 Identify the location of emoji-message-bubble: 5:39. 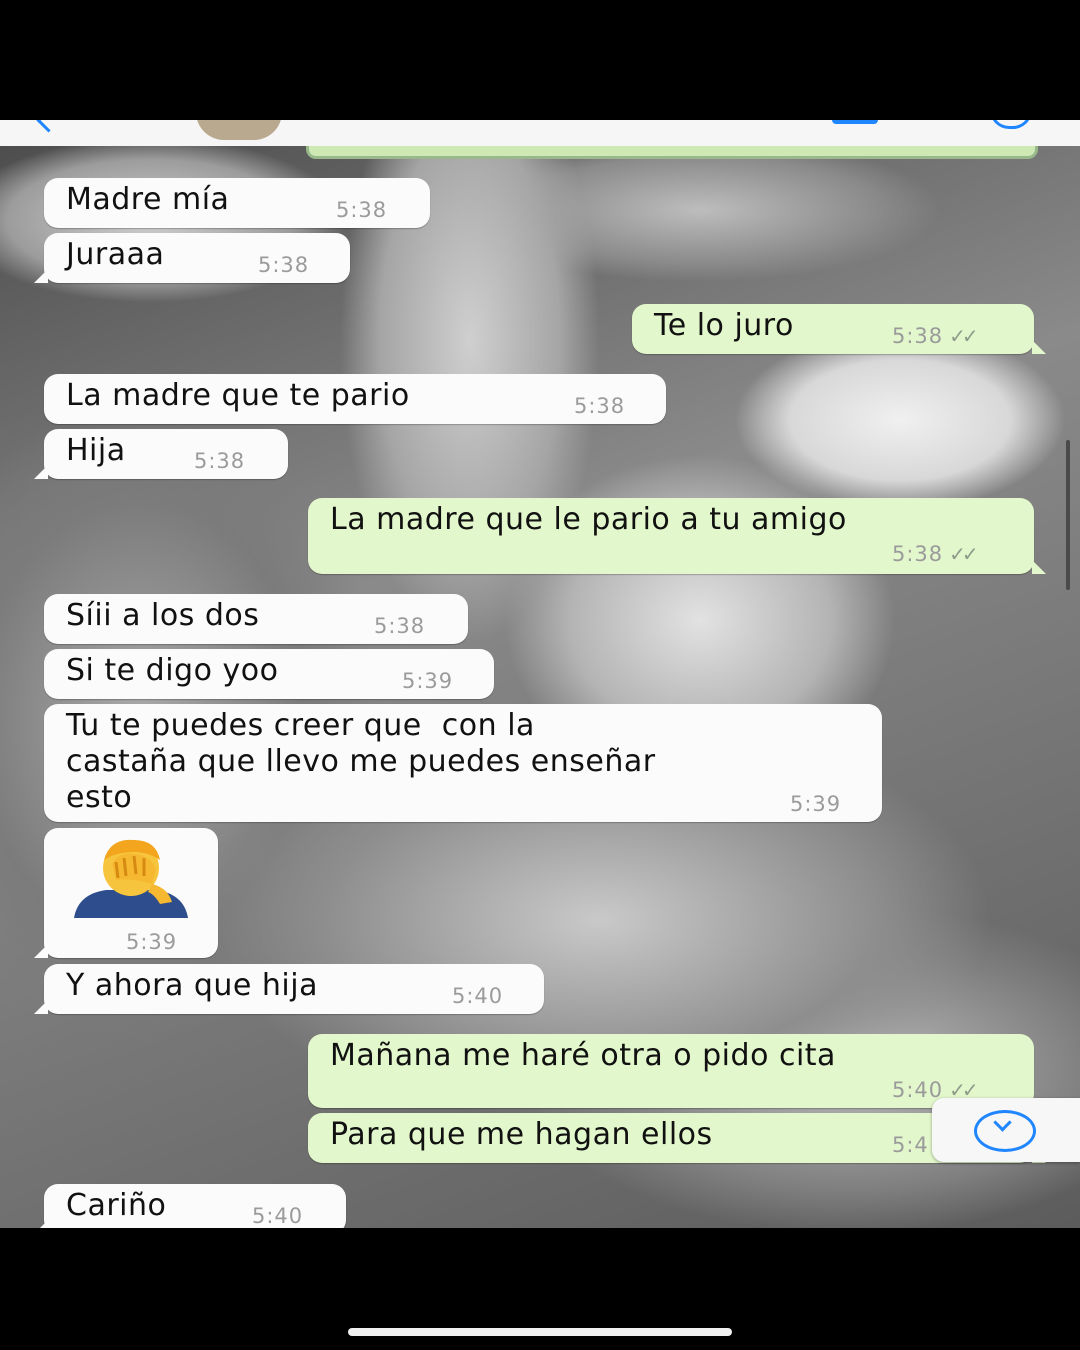
(126, 893).